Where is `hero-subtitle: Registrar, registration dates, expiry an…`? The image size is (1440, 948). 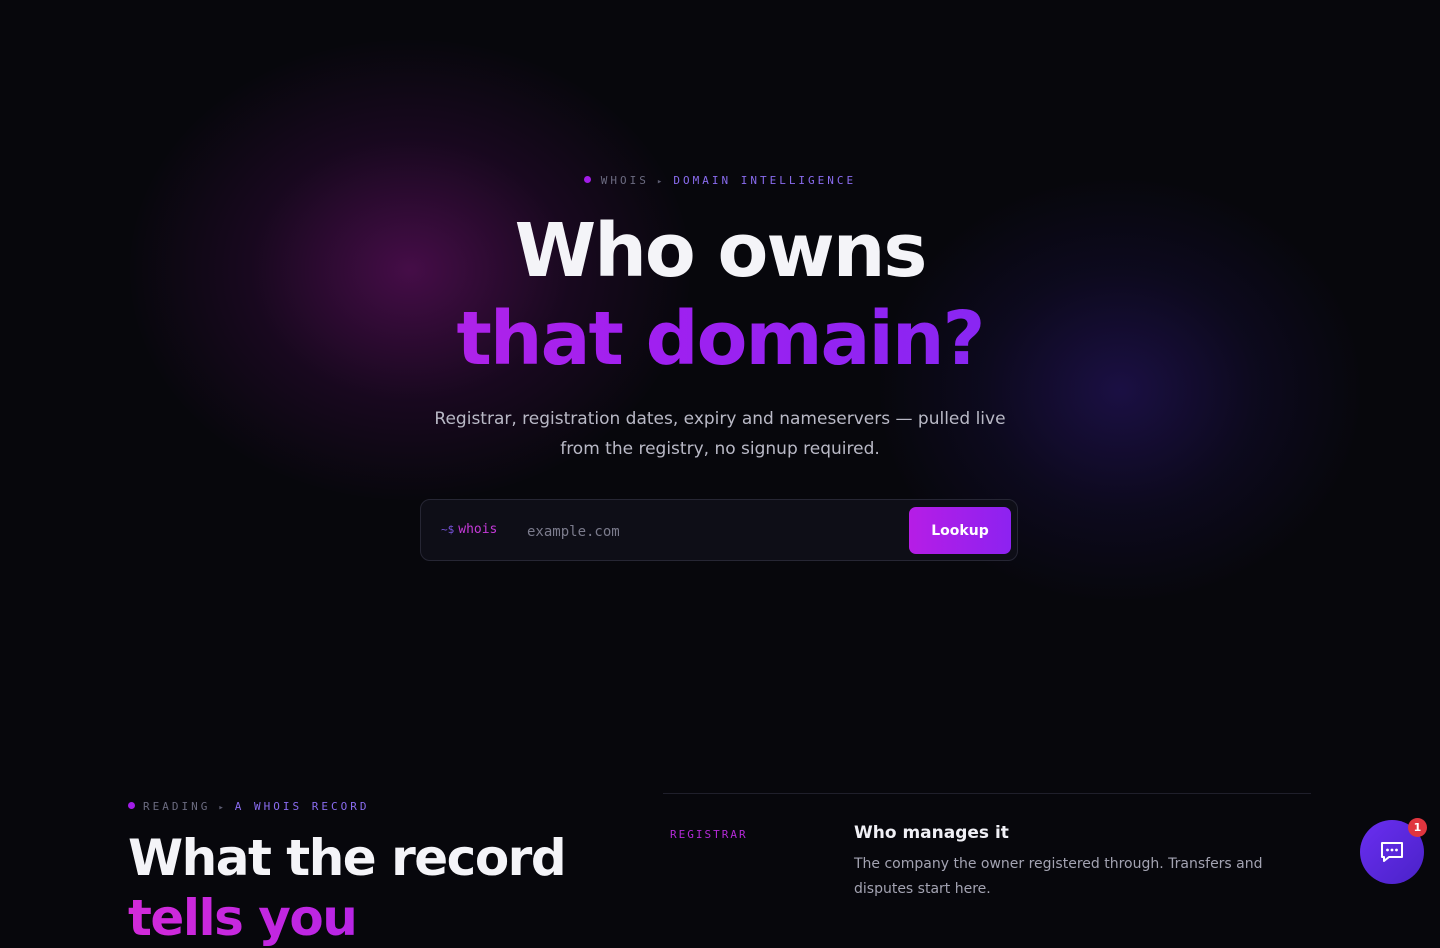
hero-subtitle: Registrar, registration dates, expiry an… is located at coordinates (720, 434).